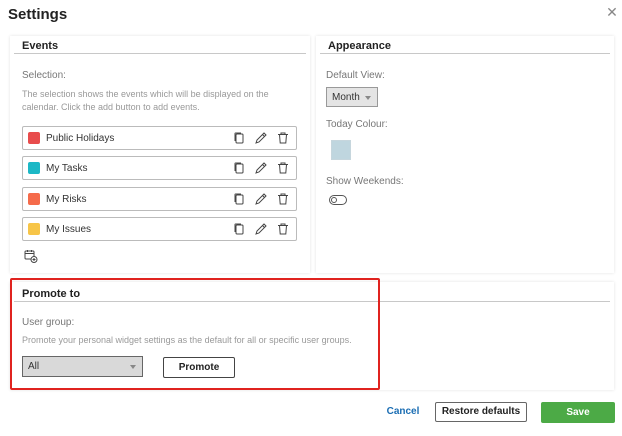  What do you see at coordinates (578, 412) in the screenshot?
I see `save-button: Save` at bounding box center [578, 412].